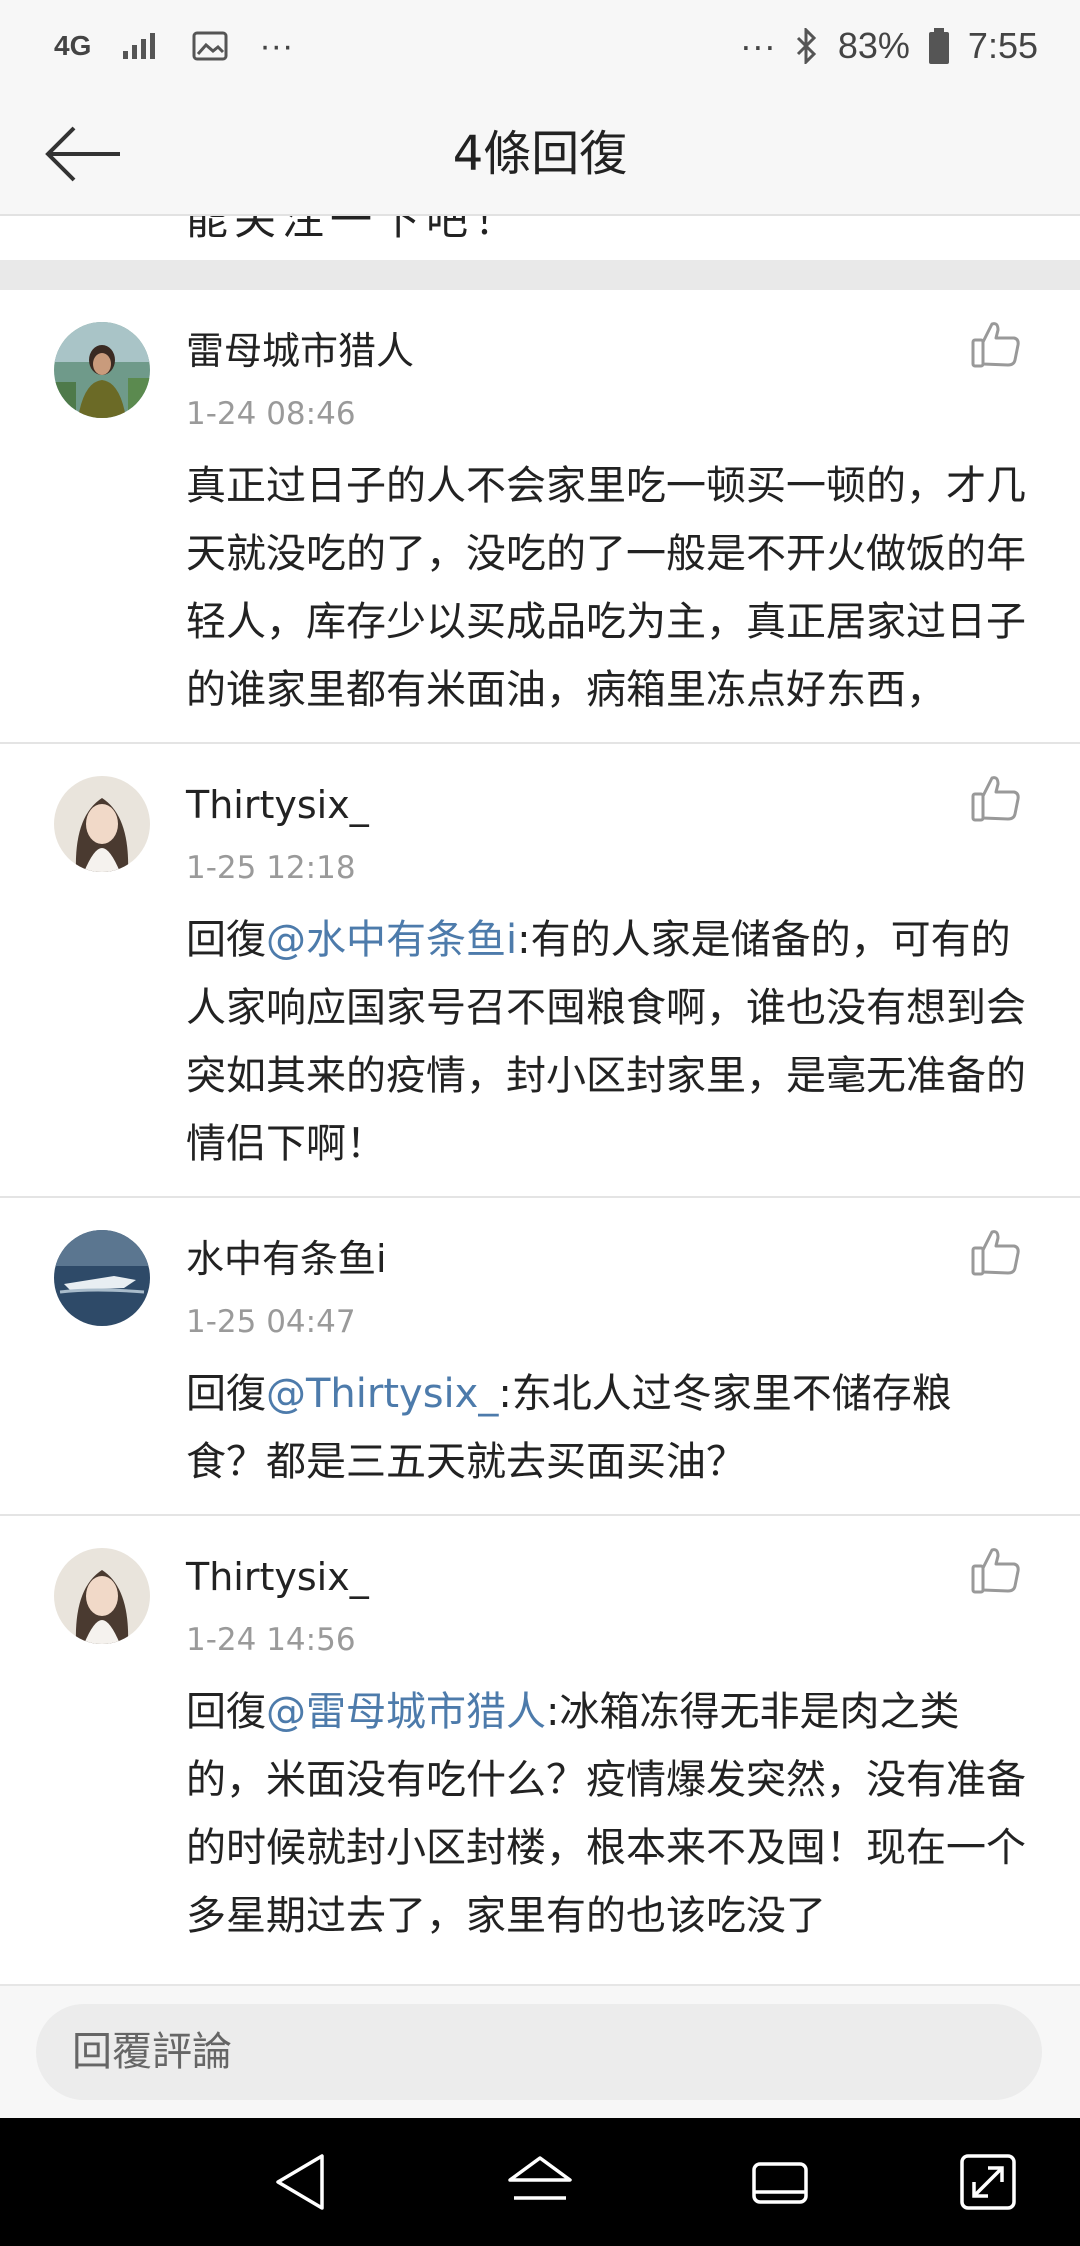 The image size is (1080, 2246). I want to click on comment-time: 1-25 12:18, so click(271, 868).